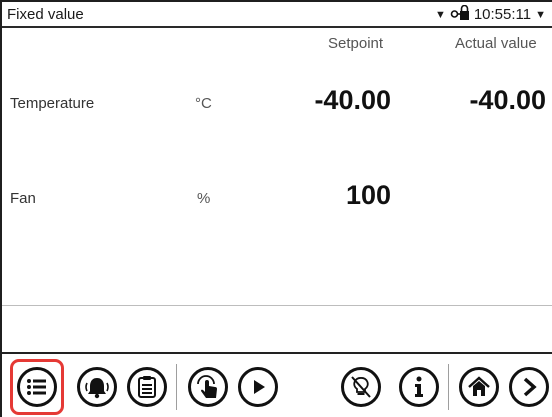 The width and height of the screenshot is (552, 417). What do you see at coordinates (361, 387) in the screenshot?
I see `lightbulb-icon` at bounding box center [361, 387].